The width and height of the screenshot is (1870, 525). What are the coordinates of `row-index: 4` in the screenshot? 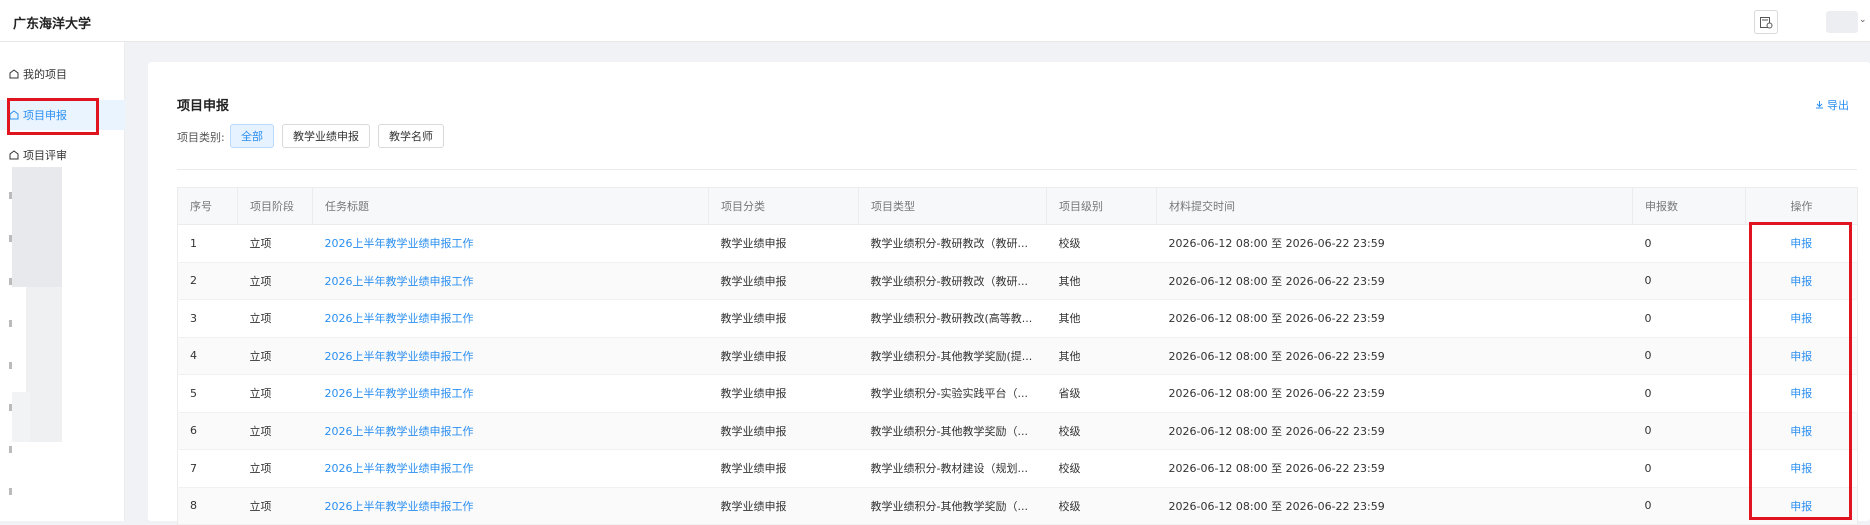 It's located at (207, 356).